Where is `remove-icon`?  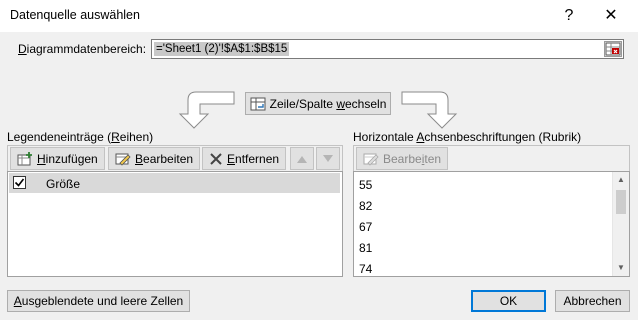
remove-icon is located at coordinates (216, 158).